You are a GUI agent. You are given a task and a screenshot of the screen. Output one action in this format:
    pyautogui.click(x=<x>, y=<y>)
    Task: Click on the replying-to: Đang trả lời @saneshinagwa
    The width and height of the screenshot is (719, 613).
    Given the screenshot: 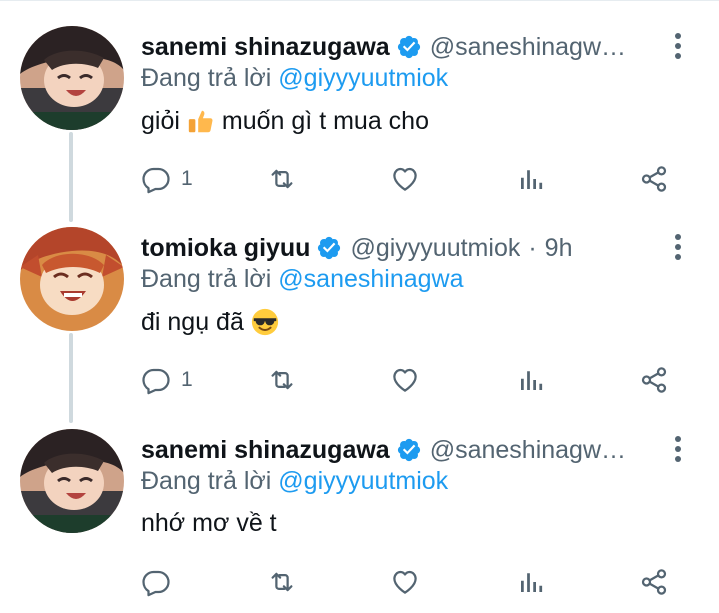 What is the action you would take?
    pyautogui.click(x=302, y=279)
    